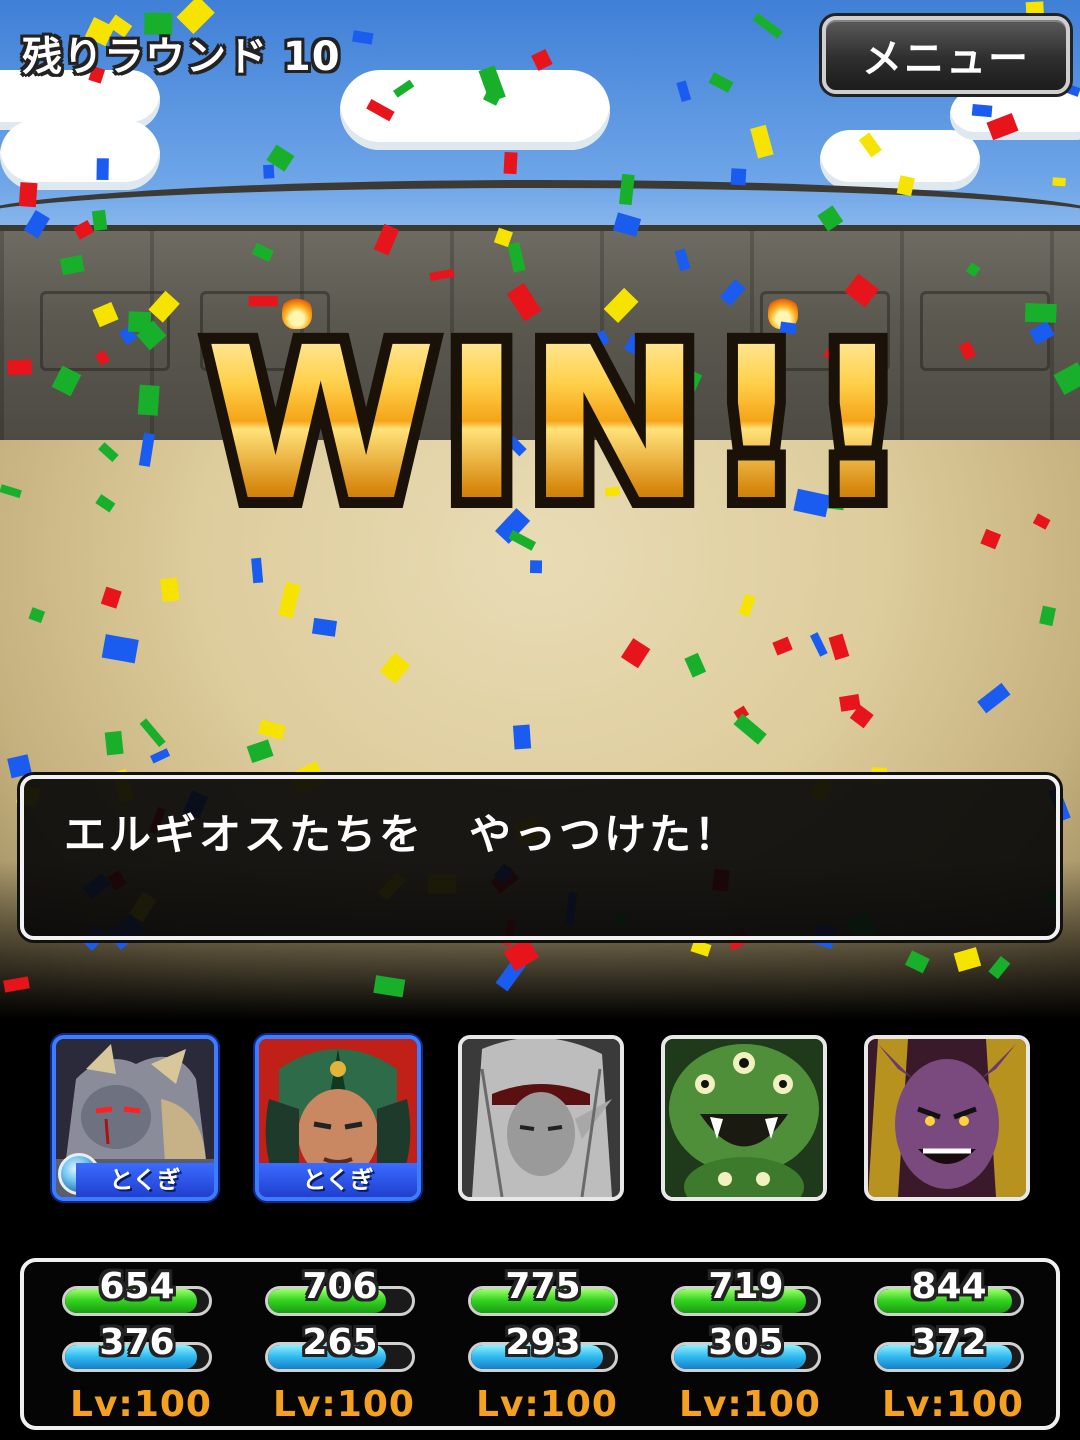  I want to click on party-portraits: とくぎ とくぎ, so click(540, 1120).